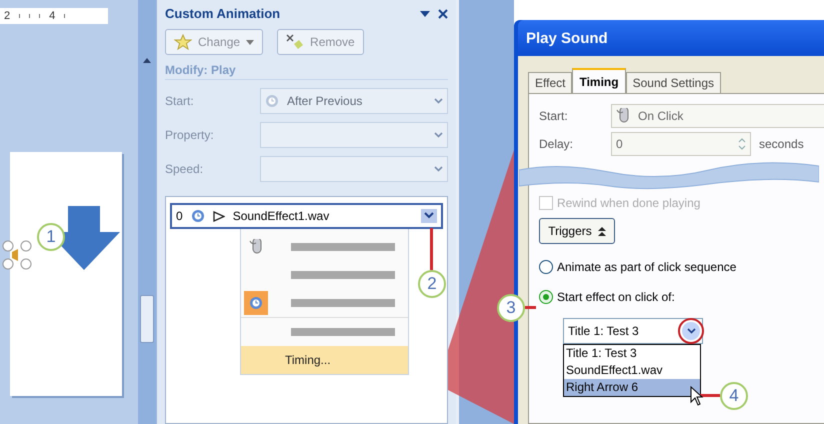  I want to click on title-bar: Play Sound, so click(671, 38).